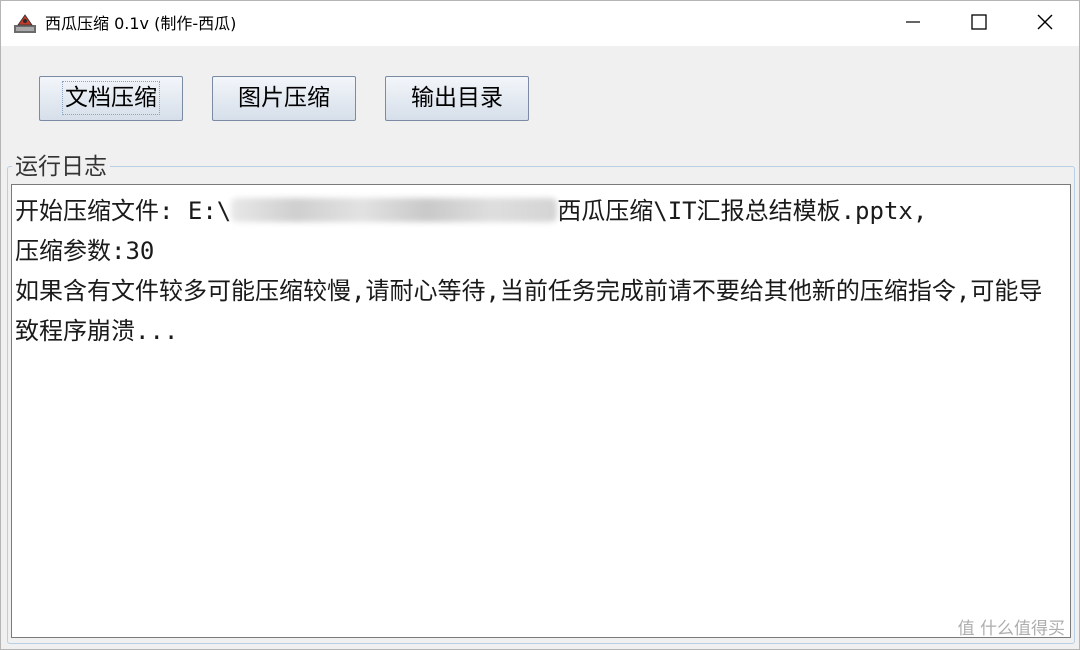 The image size is (1080, 650). What do you see at coordinates (284, 98) in the screenshot?
I see `compress-image-button: 图片压缩` at bounding box center [284, 98].